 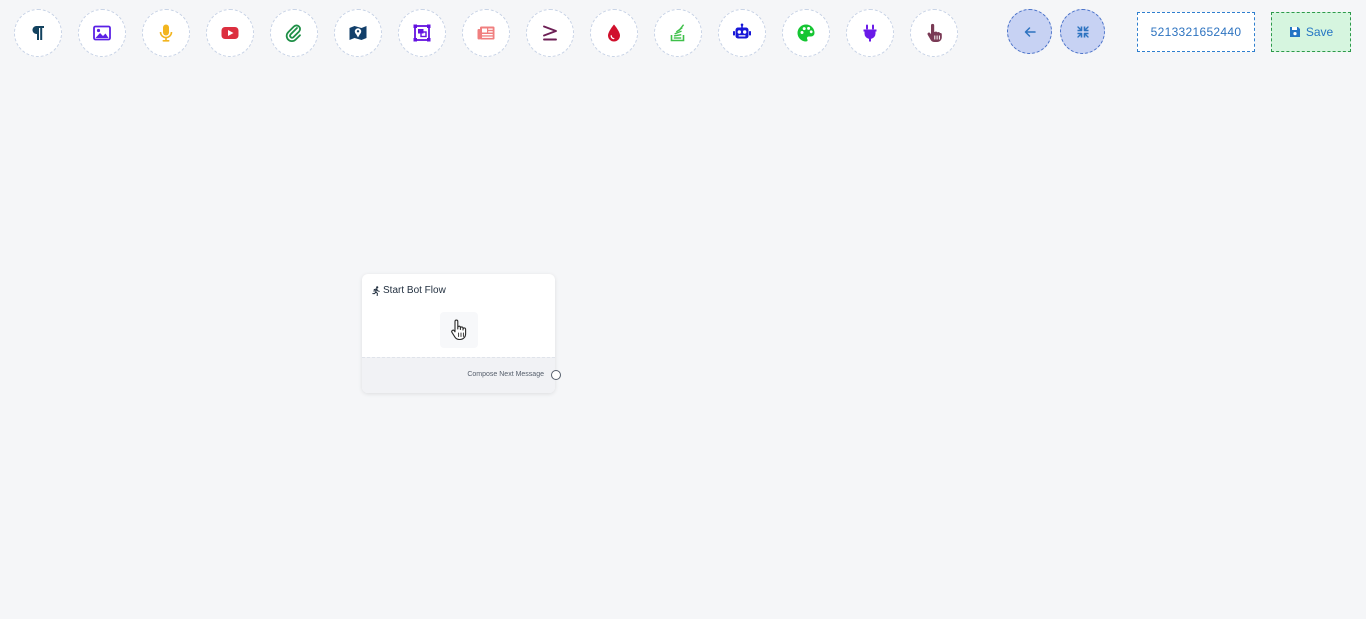 I want to click on node-footer: Compose Next Message, so click(x=458, y=375).